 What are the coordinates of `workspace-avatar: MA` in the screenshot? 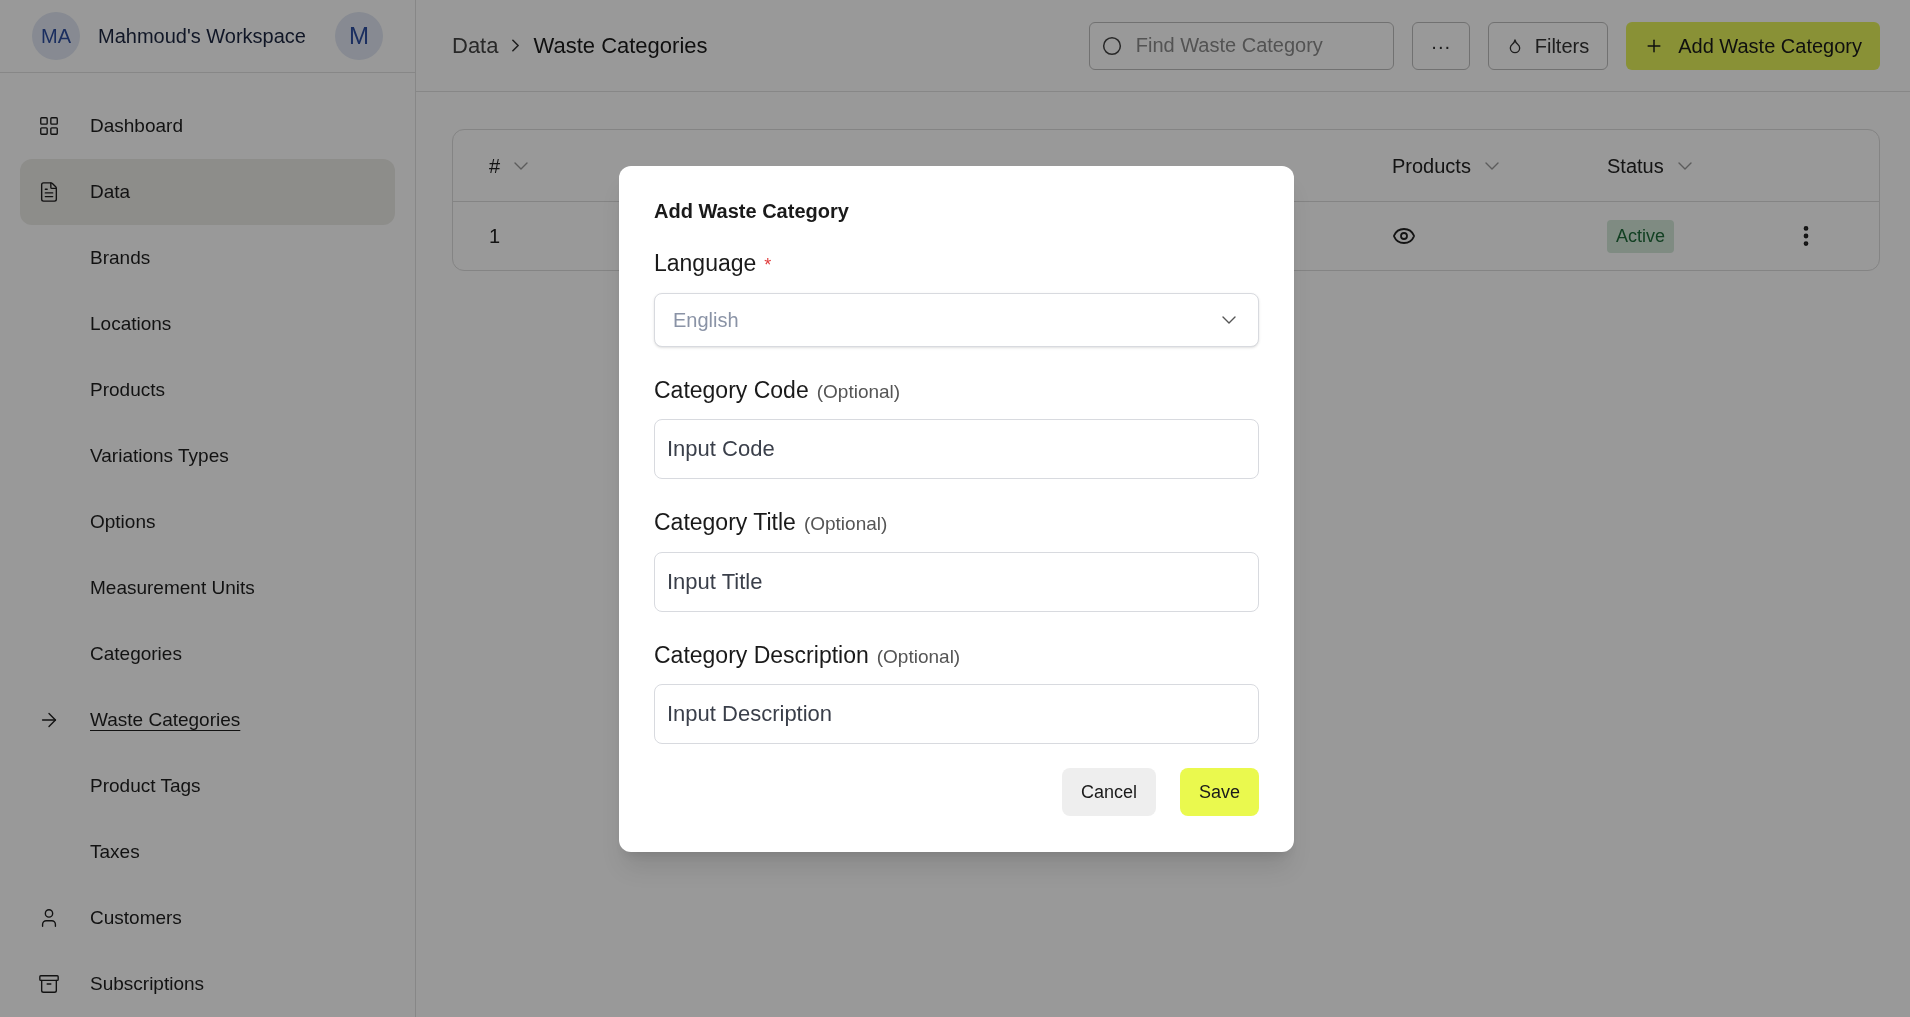 It's located at (56, 36).